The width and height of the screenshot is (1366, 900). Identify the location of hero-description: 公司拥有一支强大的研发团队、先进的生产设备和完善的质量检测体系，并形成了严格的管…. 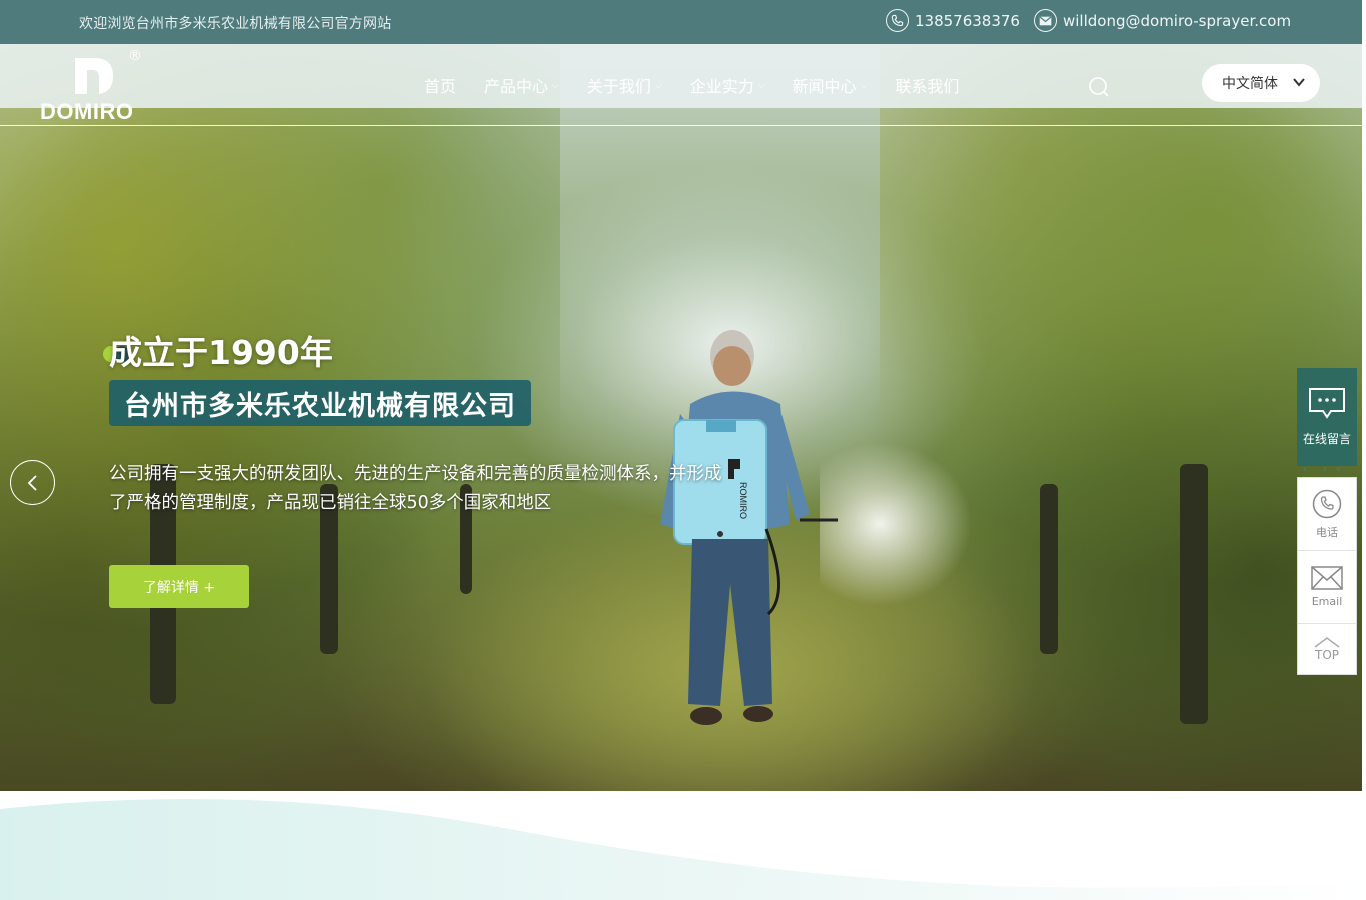
(415, 488).